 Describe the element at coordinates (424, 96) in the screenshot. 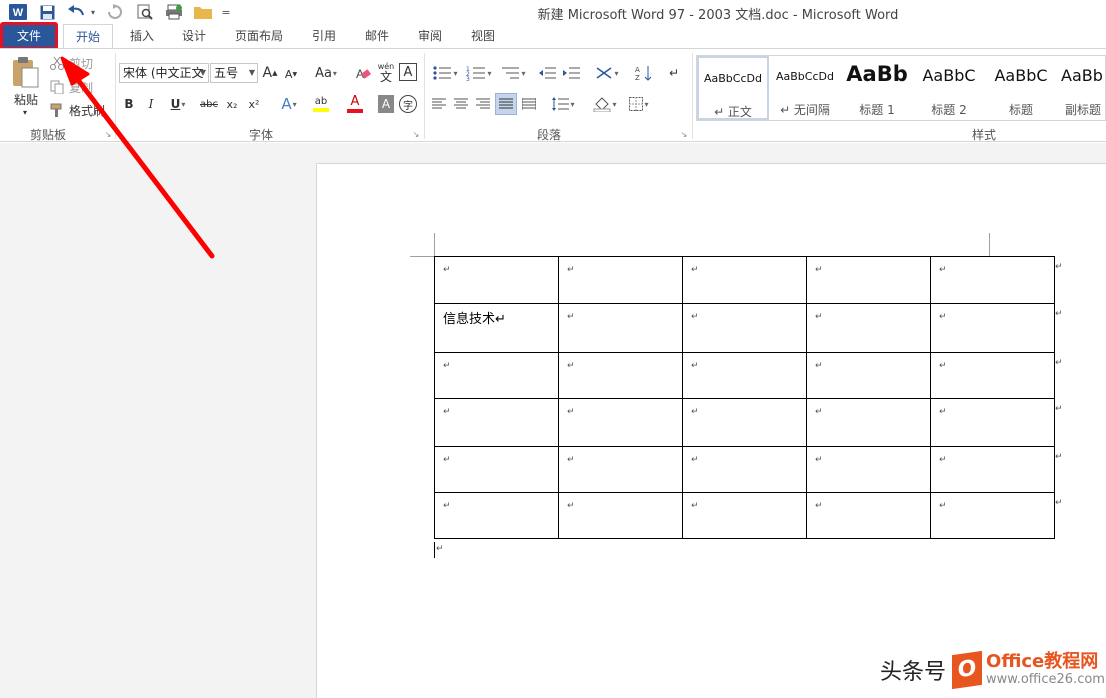

I see `group-divider` at that location.